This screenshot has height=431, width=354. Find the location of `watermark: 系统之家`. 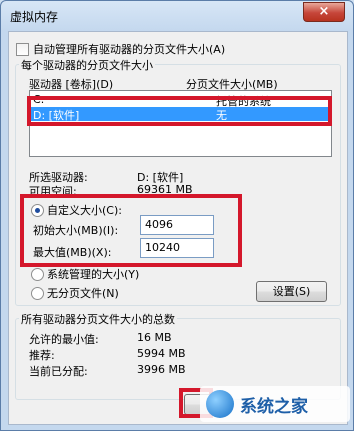

watermark: 系统之家 is located at coordinates (275, 404).